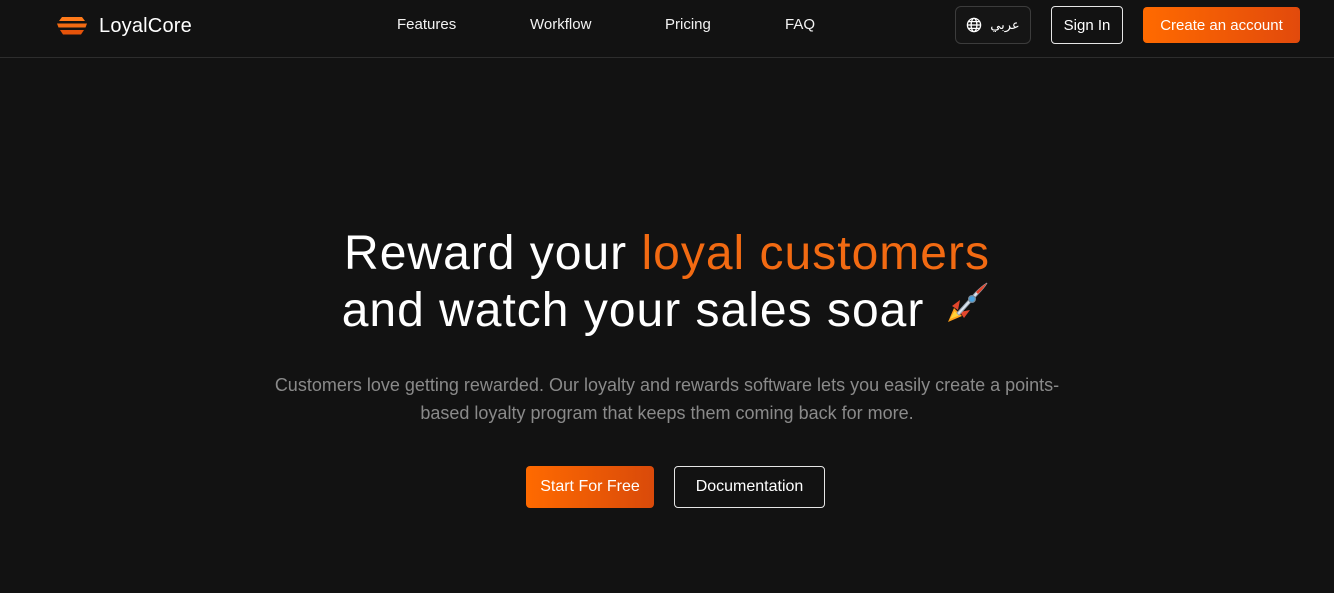  Describe the element at coordinates (688, 24) in the screenshot. I see `nav-item-pricing: Pricing` at that location.